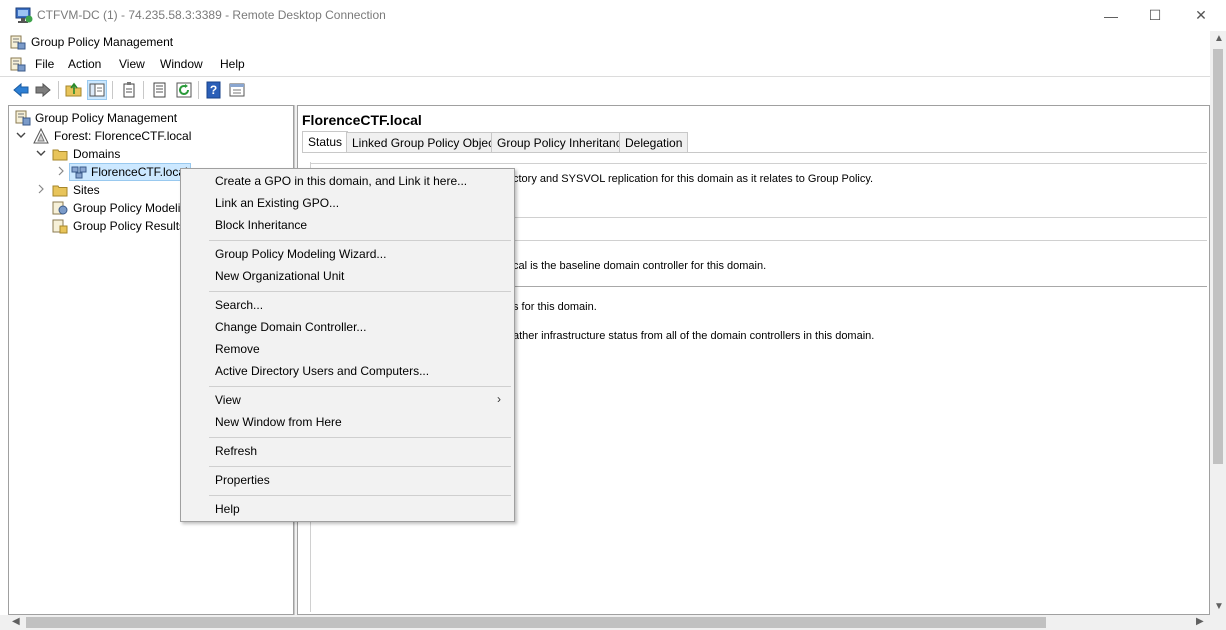 The height and width of the screenshot is (630, 1226). I want to click on menu-item-remove: Remove, so click(237, 352).